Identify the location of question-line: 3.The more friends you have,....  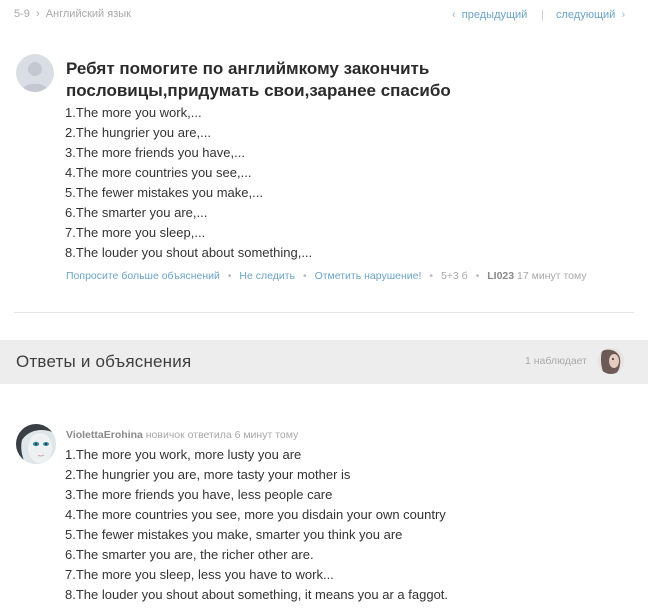
(155, 152).